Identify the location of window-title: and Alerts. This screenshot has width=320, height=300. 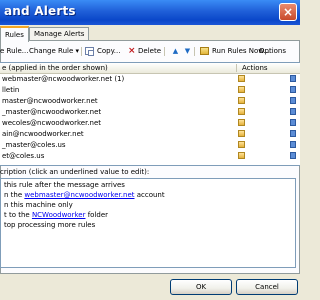
(40, 11).